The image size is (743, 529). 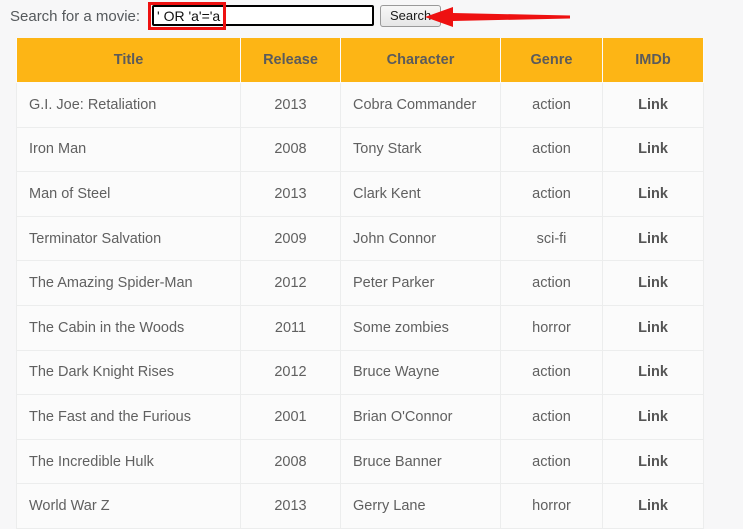 What do you see at coordinates (420, 238) in the screenshot?
I see `cell-character: John Connor` at bounding box center [420, 238].